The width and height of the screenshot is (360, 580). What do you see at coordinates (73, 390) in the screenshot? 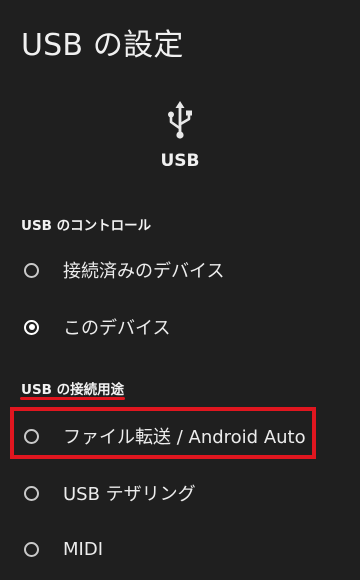
I see `section-header-usb-purpose: USB の接続用途` at bounding box center [73, 390].